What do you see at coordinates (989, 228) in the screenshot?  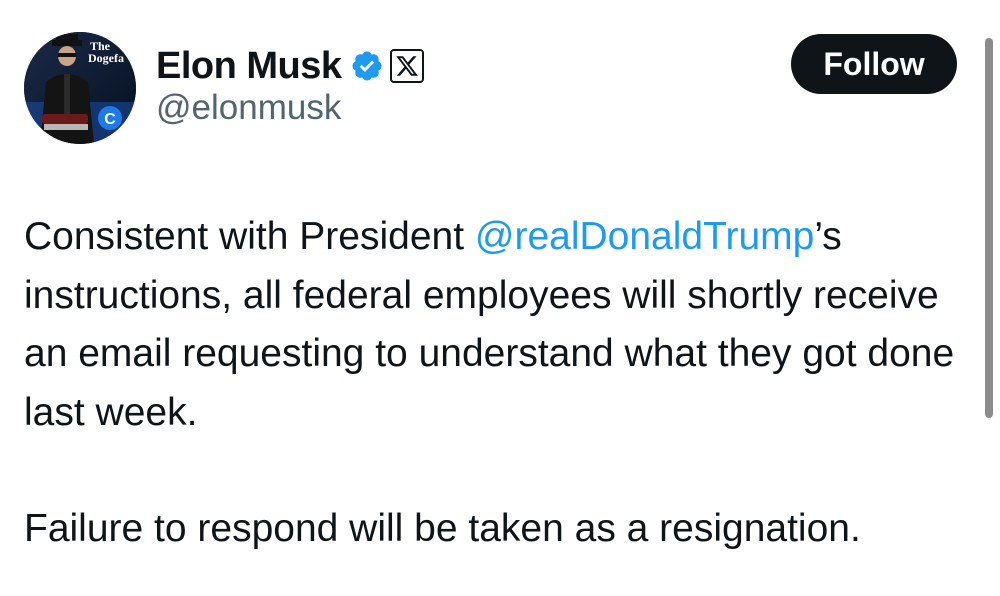 I see `scrollbar` at bounding box center [989, 228].